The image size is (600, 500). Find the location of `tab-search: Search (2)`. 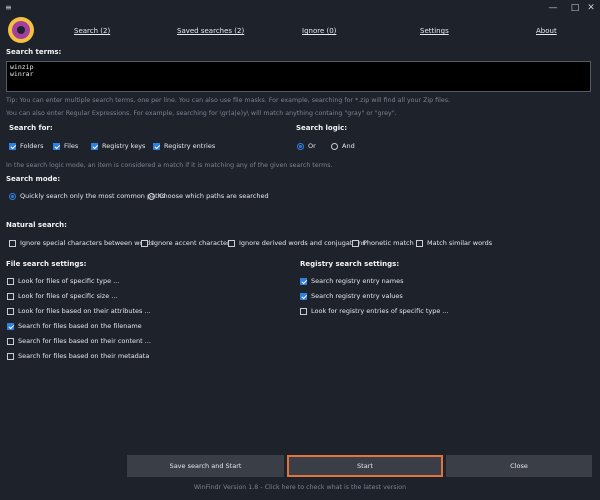

tab-search: Search (2) is located at coordinates (92, 31).